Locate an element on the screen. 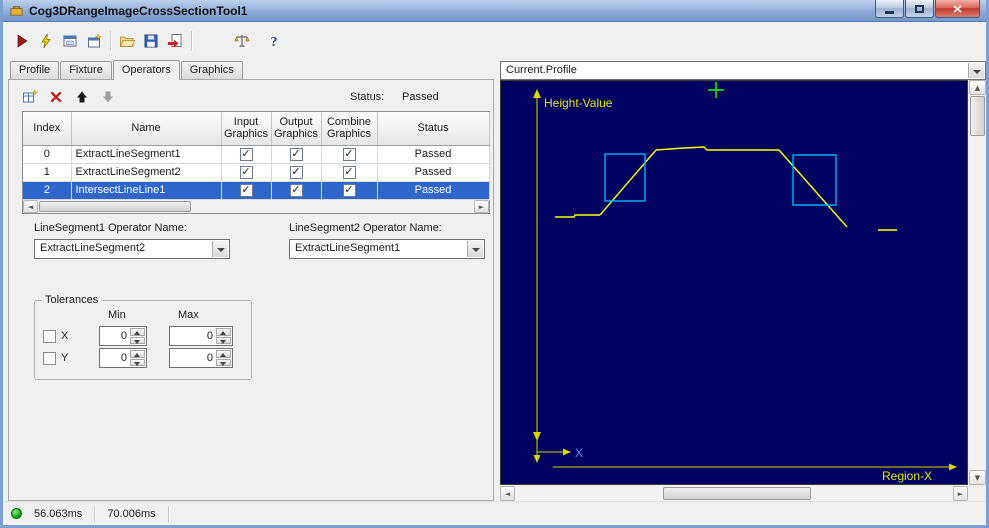 The image size is (989, 528). linesegment2-label: LineSegment2 Operator Name: is located at coordinates (365, 228).